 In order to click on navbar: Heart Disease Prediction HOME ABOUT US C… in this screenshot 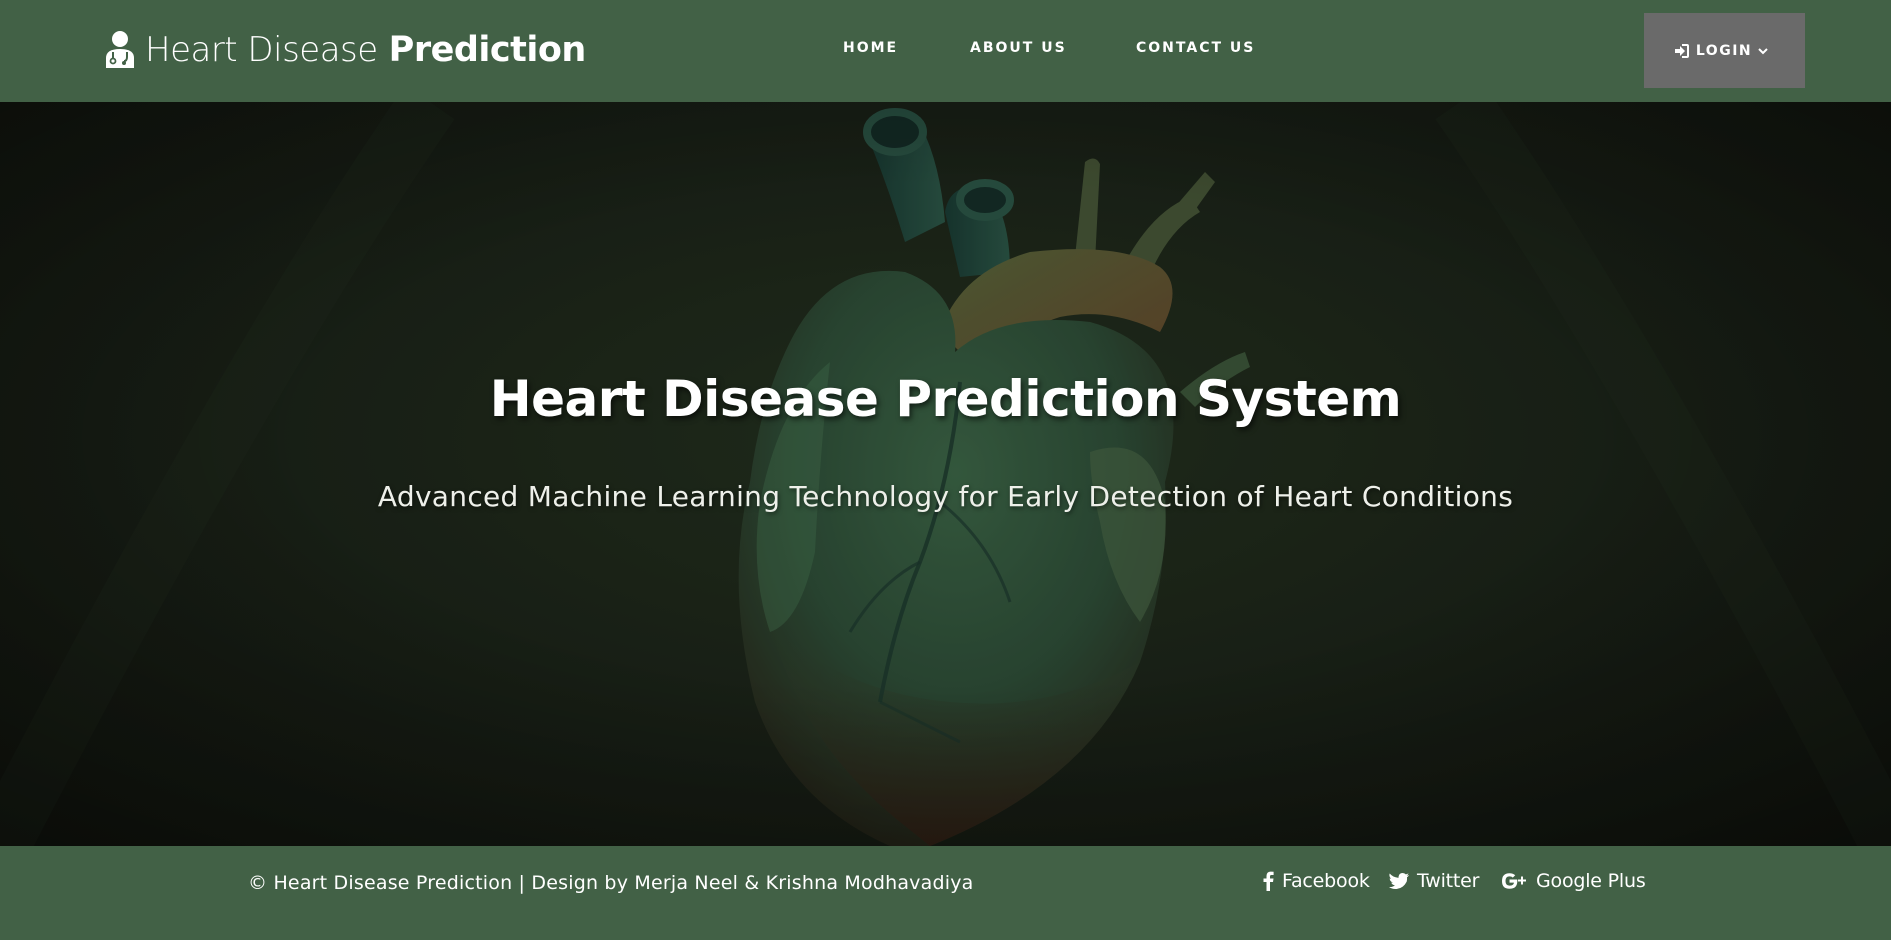, I will do `click(945, 51)`.